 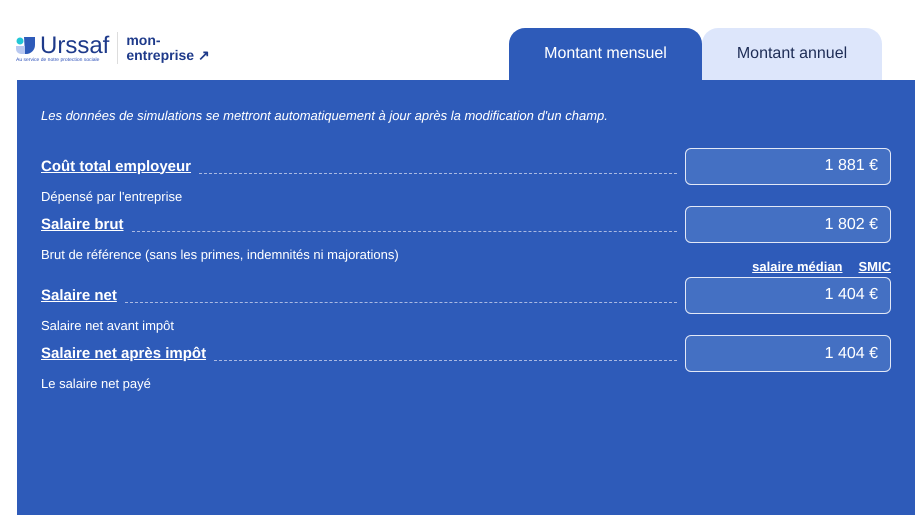 What do you see at coordinates (111, 197) in the screenshot?
I see `field-description: Dépensé par l'entreprise` at bounding box center [111, 197].